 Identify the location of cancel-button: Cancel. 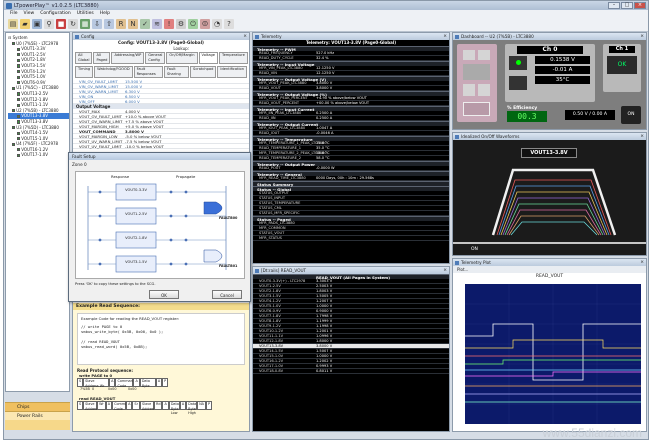
(227, 294).